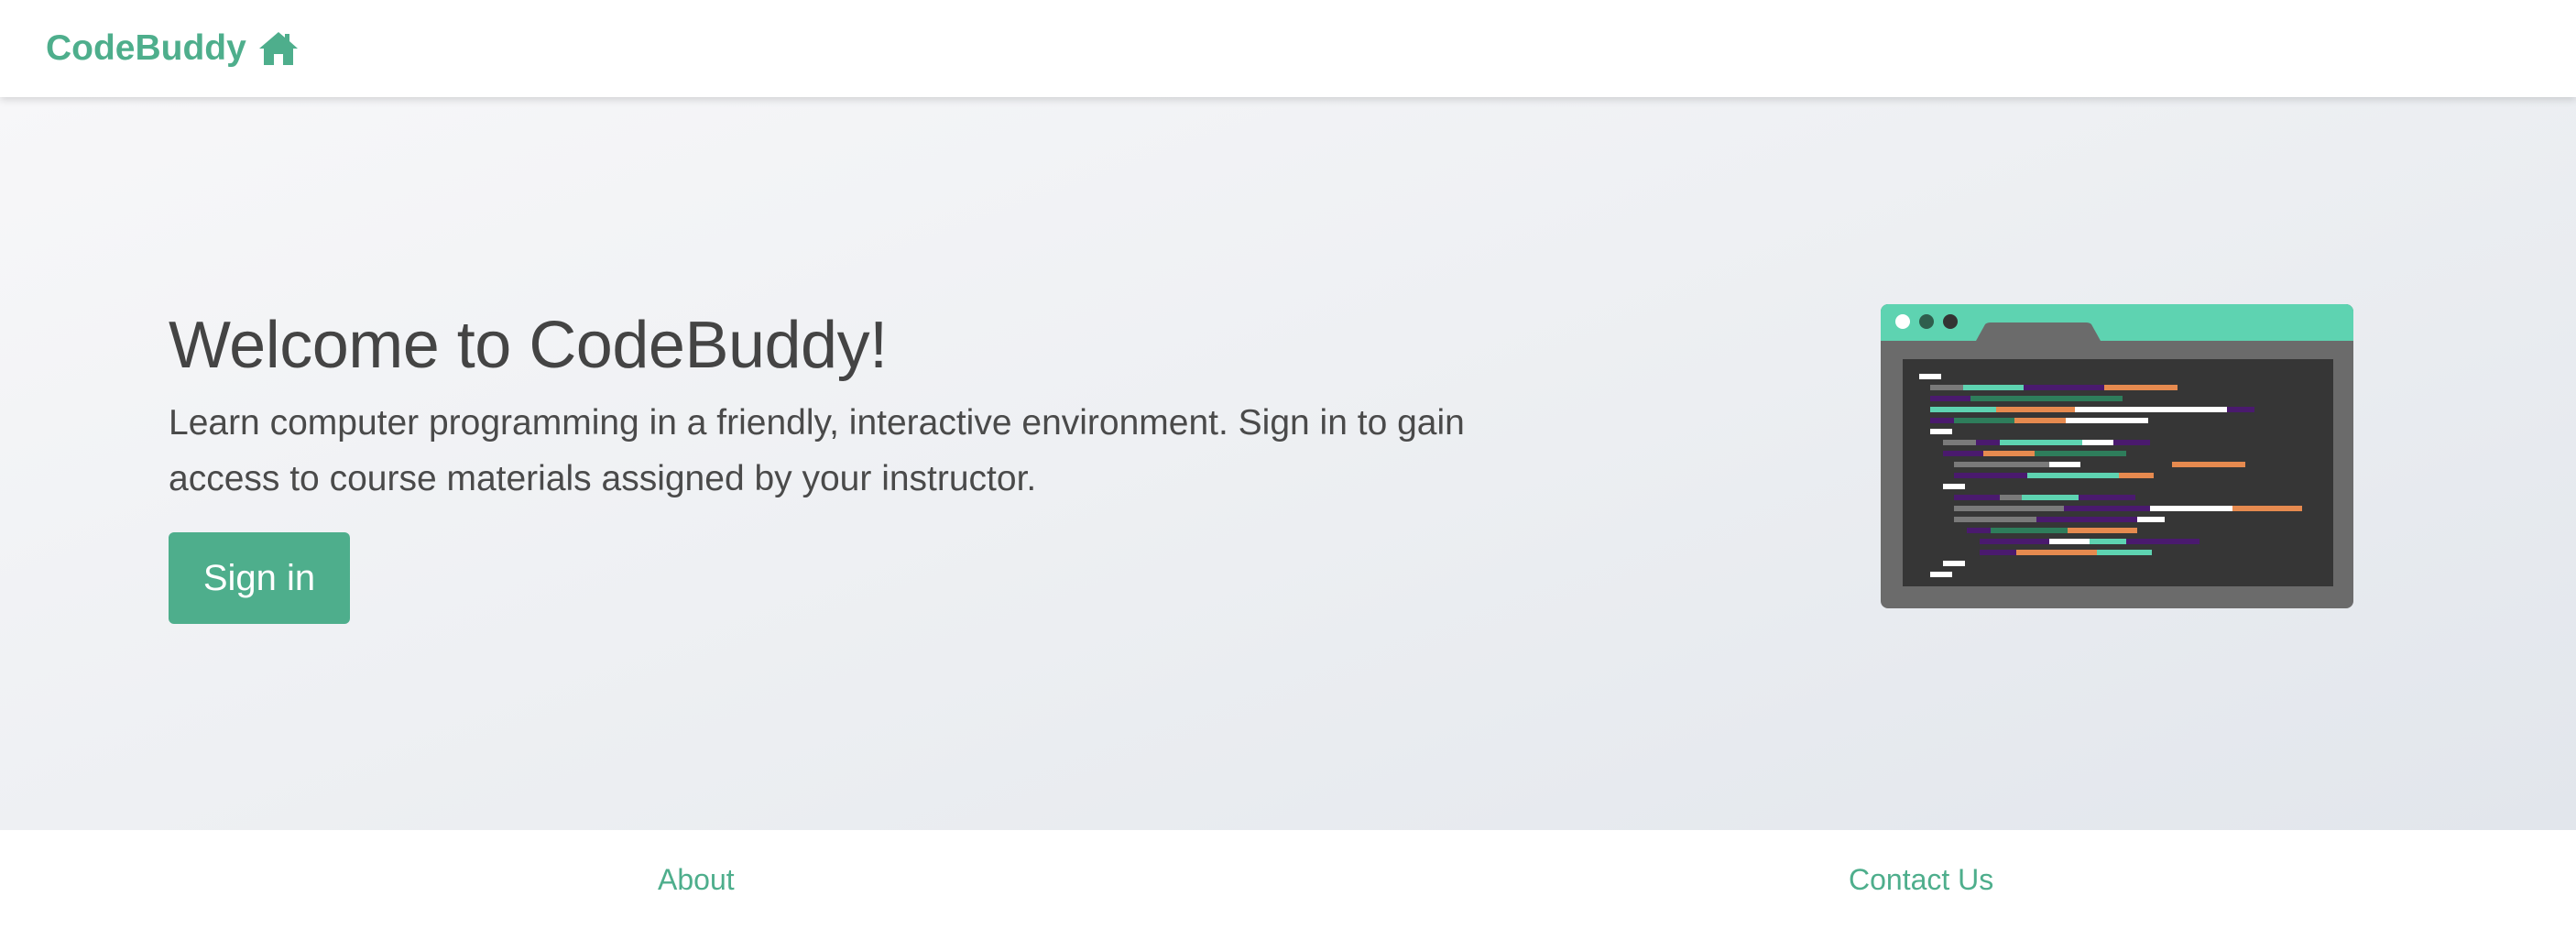 The width and height of the screenshot is (2576, 929). I want to click on brand-label: CodeBuddy, so click(146, 48).